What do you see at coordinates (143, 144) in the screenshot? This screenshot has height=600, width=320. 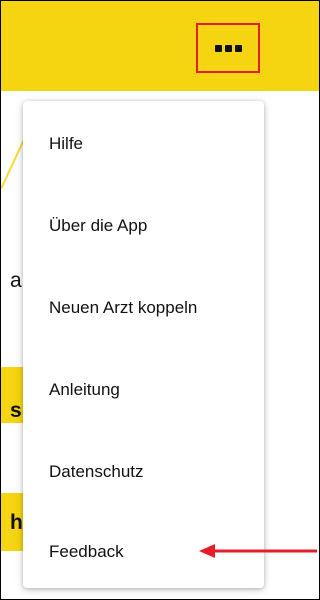 I see `menu-item-hilfe: Hilfe` at bounding box center [143, 144].